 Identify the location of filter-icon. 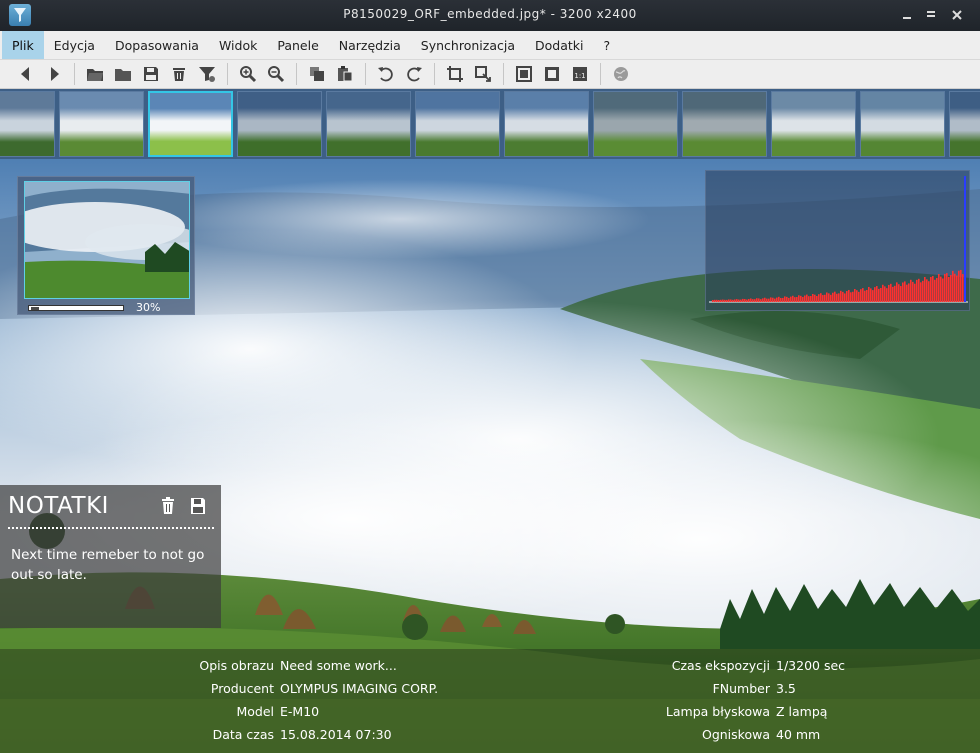
(207, 74).